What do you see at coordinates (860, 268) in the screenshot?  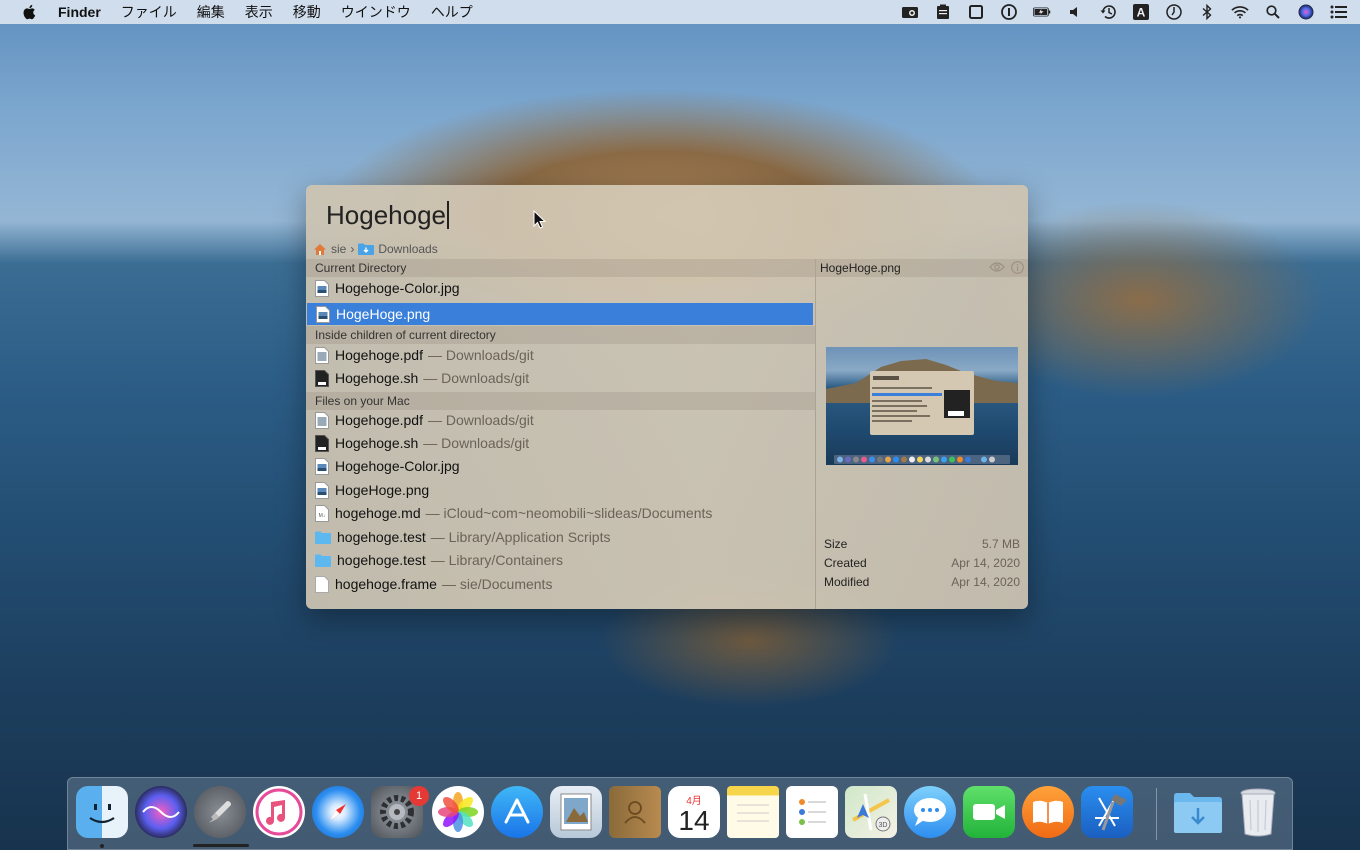 I see `preview-filename: HogeHoge.png` at bounding box center [860, 268].